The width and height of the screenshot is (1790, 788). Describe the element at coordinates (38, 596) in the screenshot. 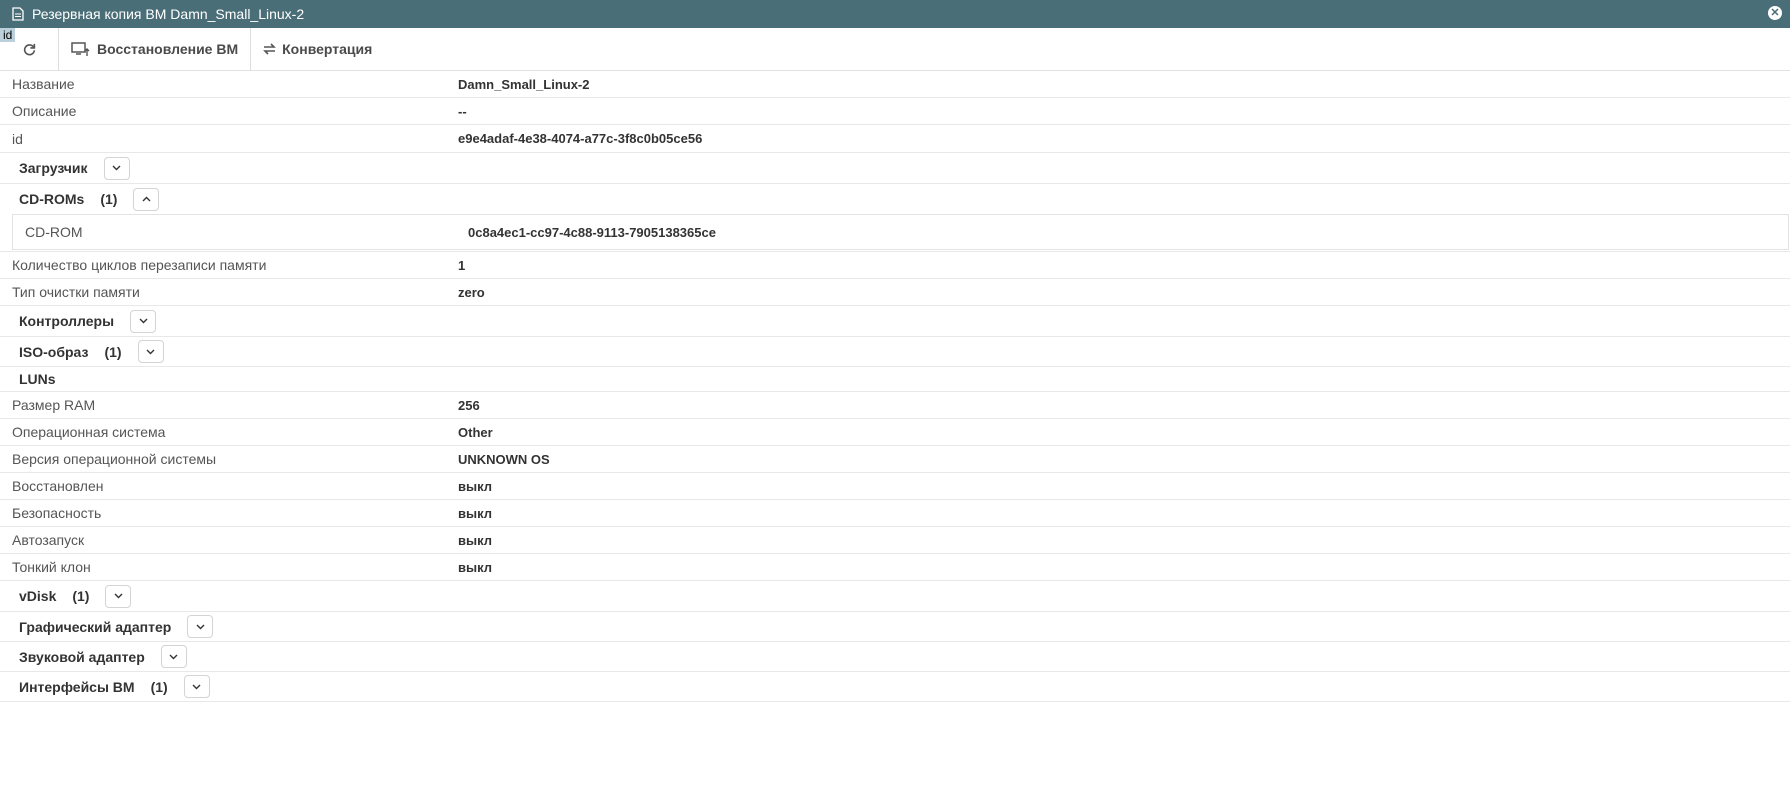

I see `section-title: vDisk` at that location.